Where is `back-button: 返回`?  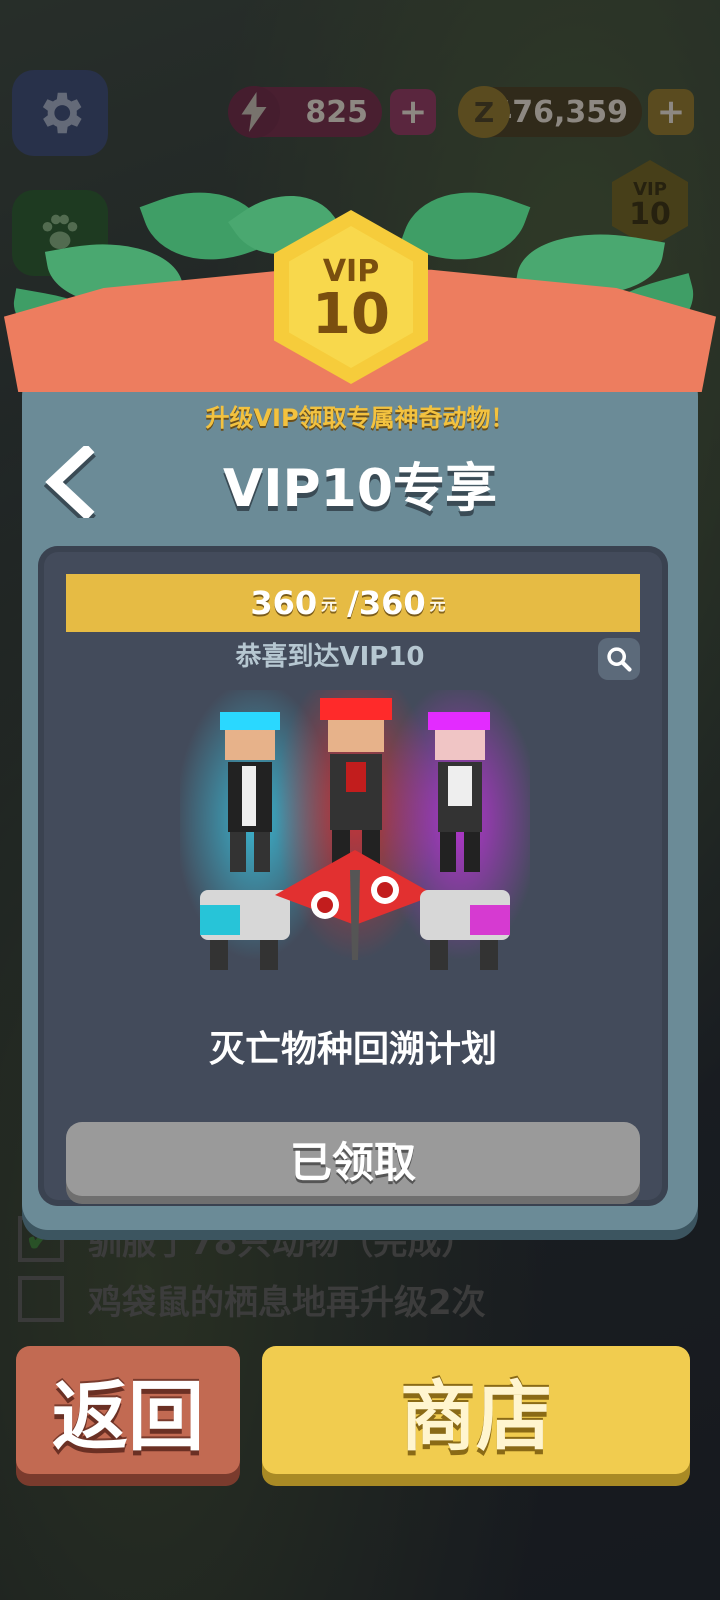 back-button: 返回 is located at coordinates (128, 1410).